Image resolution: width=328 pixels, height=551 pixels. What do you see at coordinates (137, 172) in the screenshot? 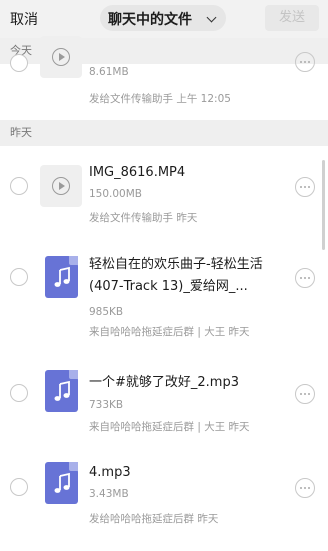
I see `file-name: IMG_8616.MP4` at bounding box center [137, 172].